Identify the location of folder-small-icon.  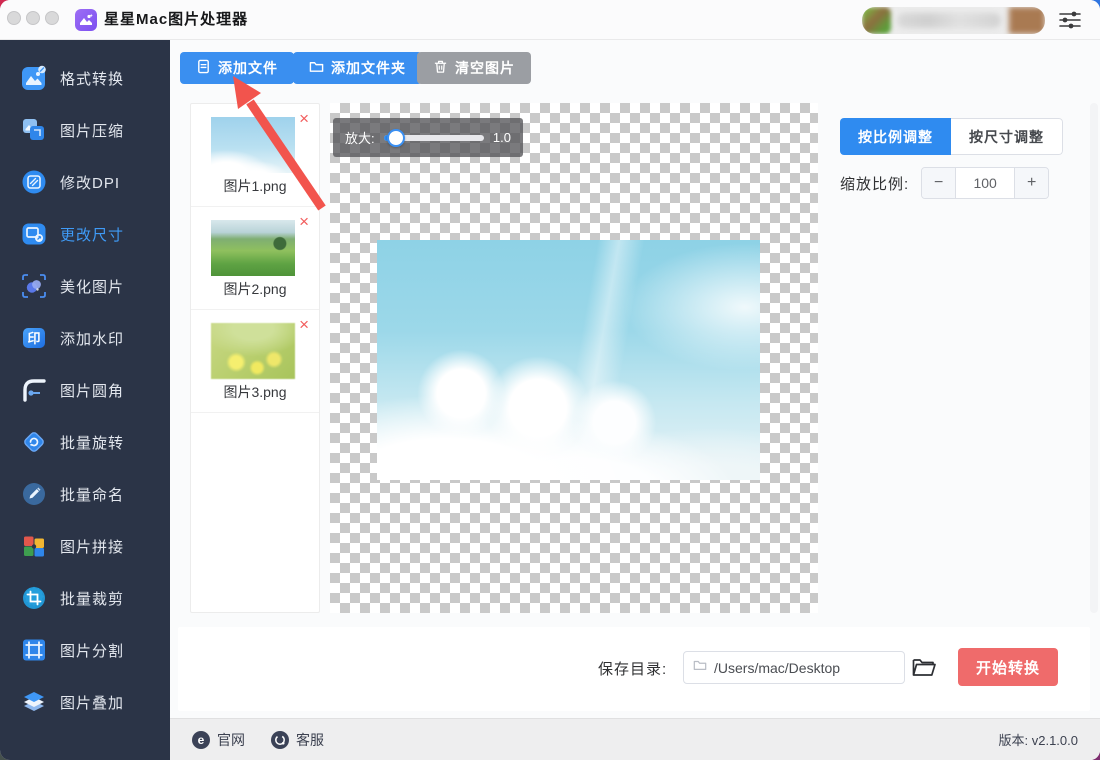
(700, 667).